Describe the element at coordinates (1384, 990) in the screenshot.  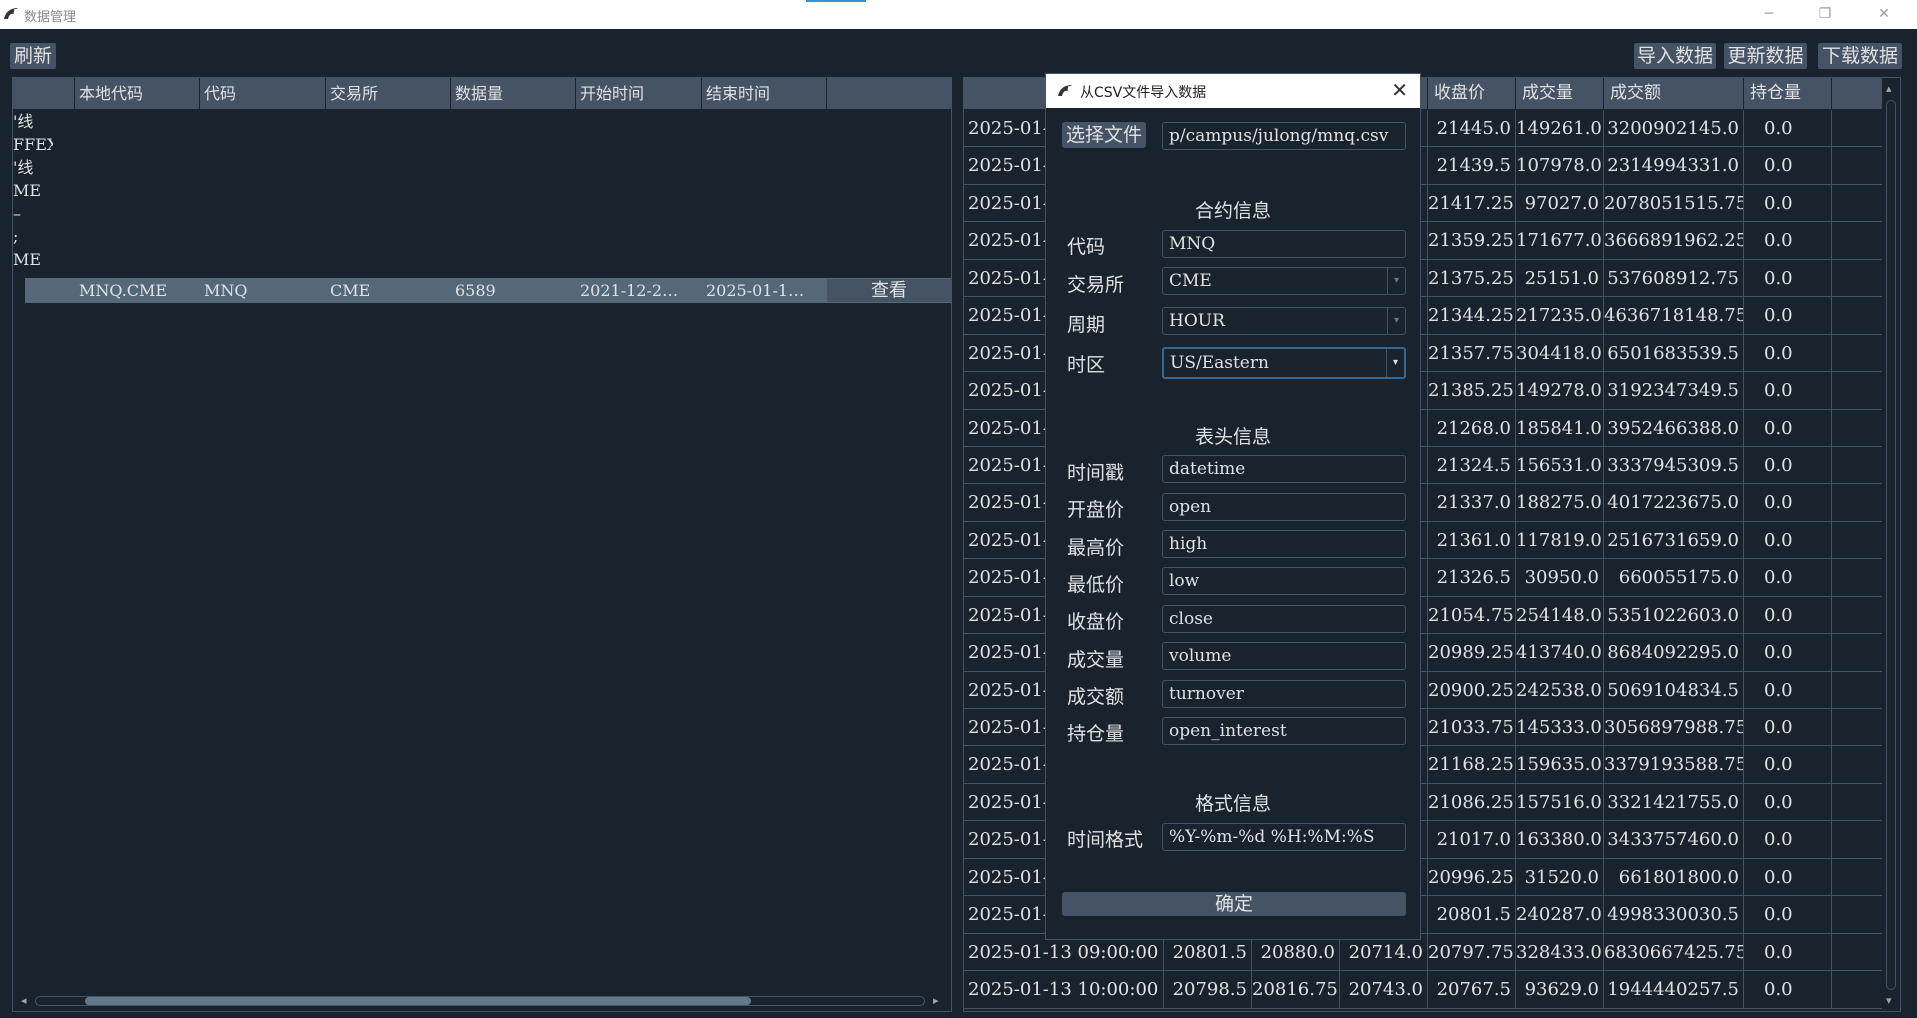
I see `cell-low: 20743.0` at that location.